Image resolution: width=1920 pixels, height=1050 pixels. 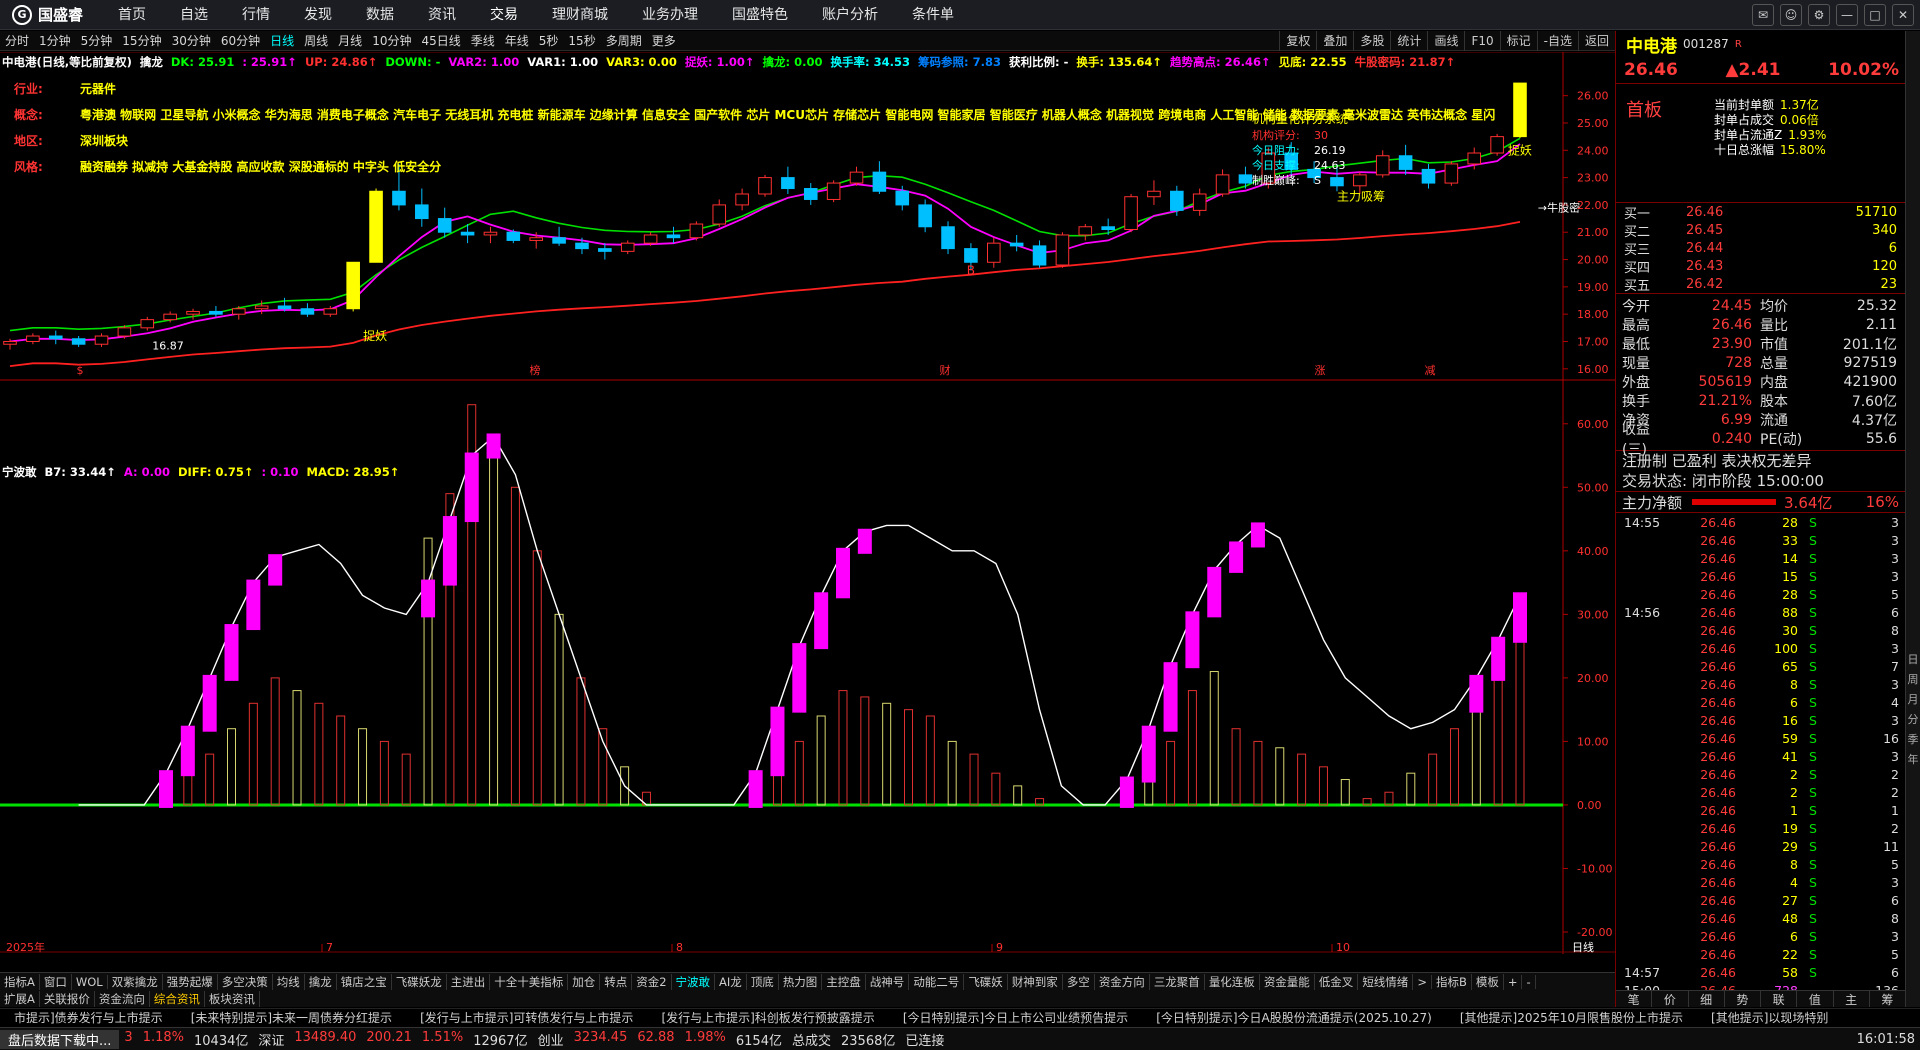 I want to click on sidebar-item: 季, so click(x=1913, y=739).